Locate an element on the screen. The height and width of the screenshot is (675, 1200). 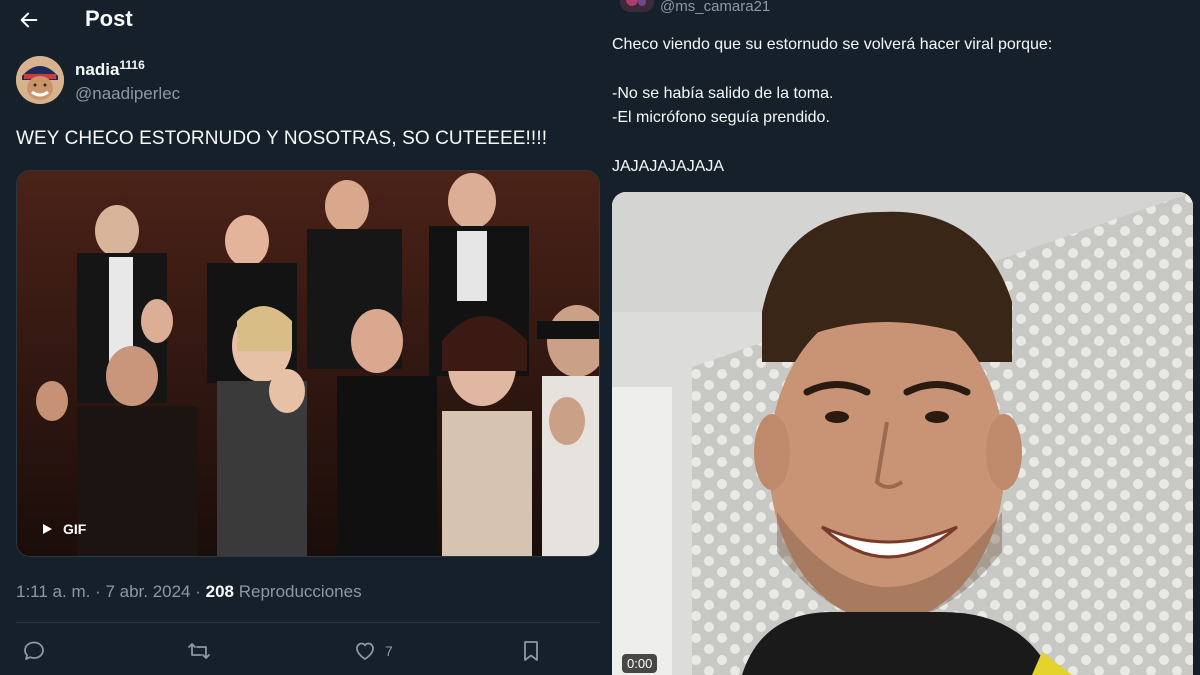
play-icon is located at coordinates (47, 529).